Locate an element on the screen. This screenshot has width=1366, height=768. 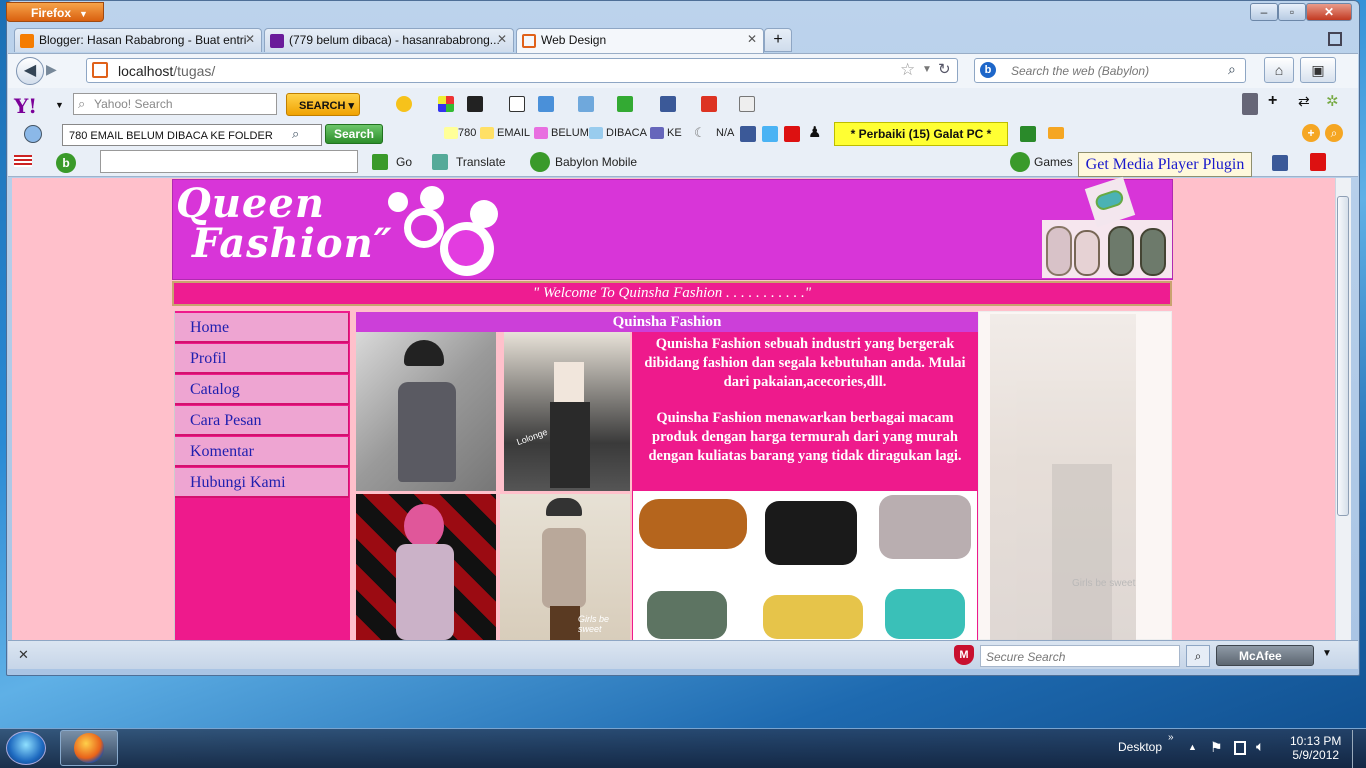
scrollbar-thumb is located at coordinates (1343, 356).